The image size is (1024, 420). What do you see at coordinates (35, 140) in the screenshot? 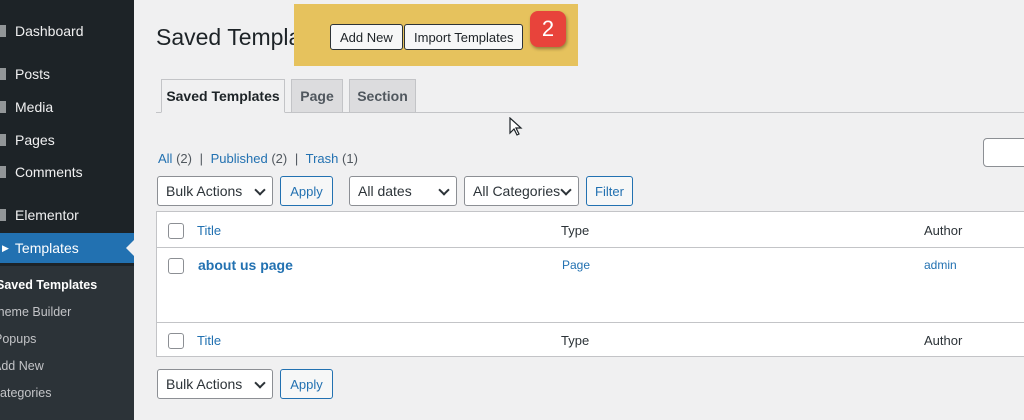
I see `sidebar-item-label: Pages` at bounding box center [35, 140].